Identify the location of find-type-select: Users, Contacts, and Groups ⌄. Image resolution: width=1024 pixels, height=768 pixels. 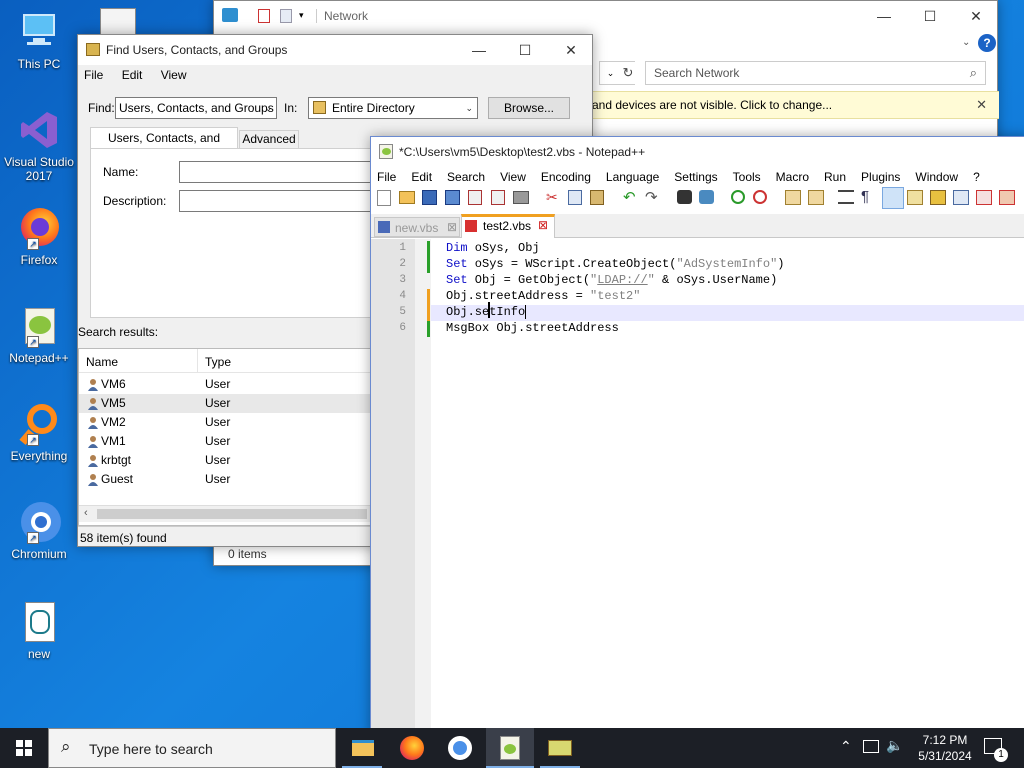
(196, 108).